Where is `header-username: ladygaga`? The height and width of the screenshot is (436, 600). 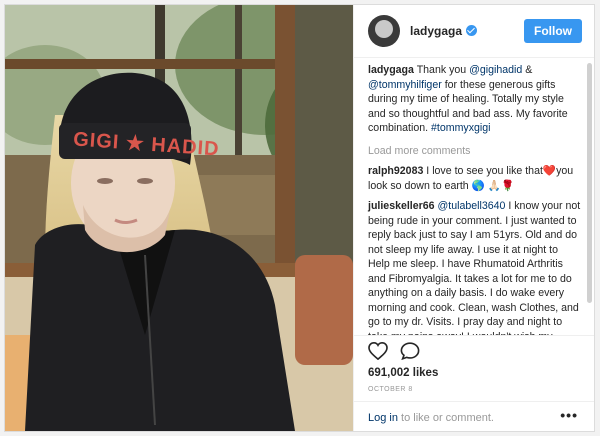
header-username: ladygaga is located at coordinates (444, 31).